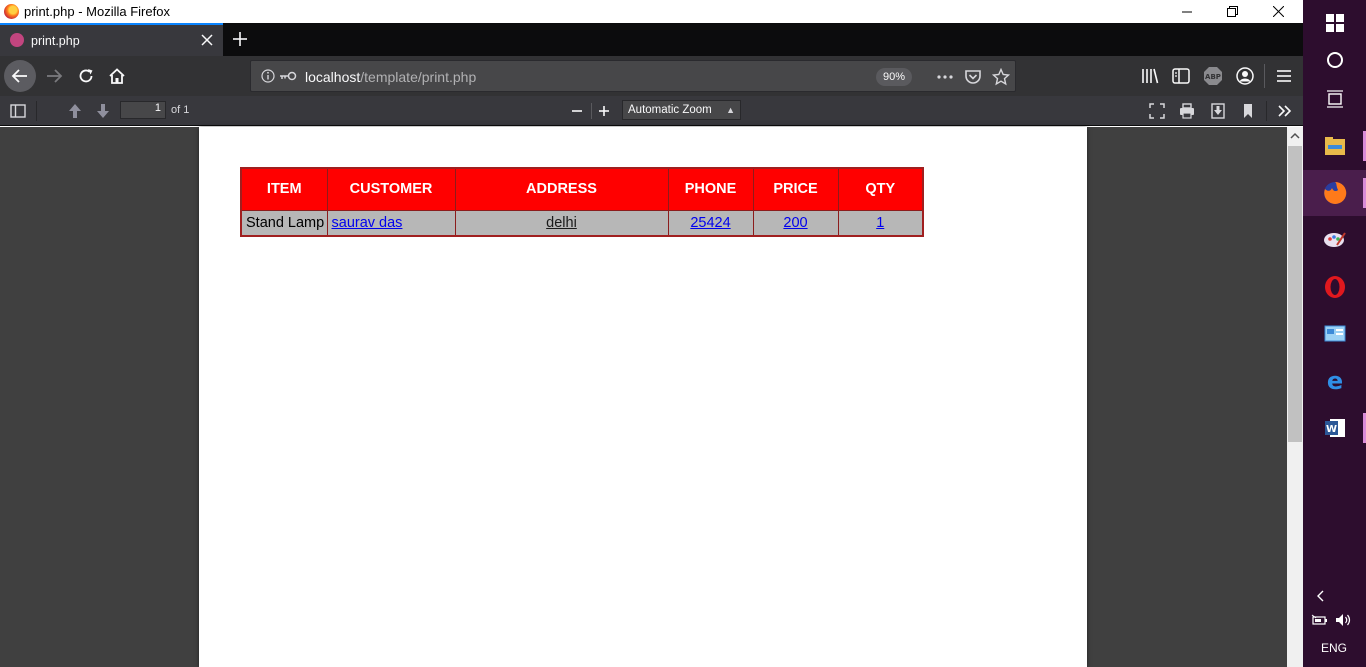 The image size is (1366, 667). Describe the element at coordinates (577, 111) in the screenshot. I see `zoom-out-icon` at that location.